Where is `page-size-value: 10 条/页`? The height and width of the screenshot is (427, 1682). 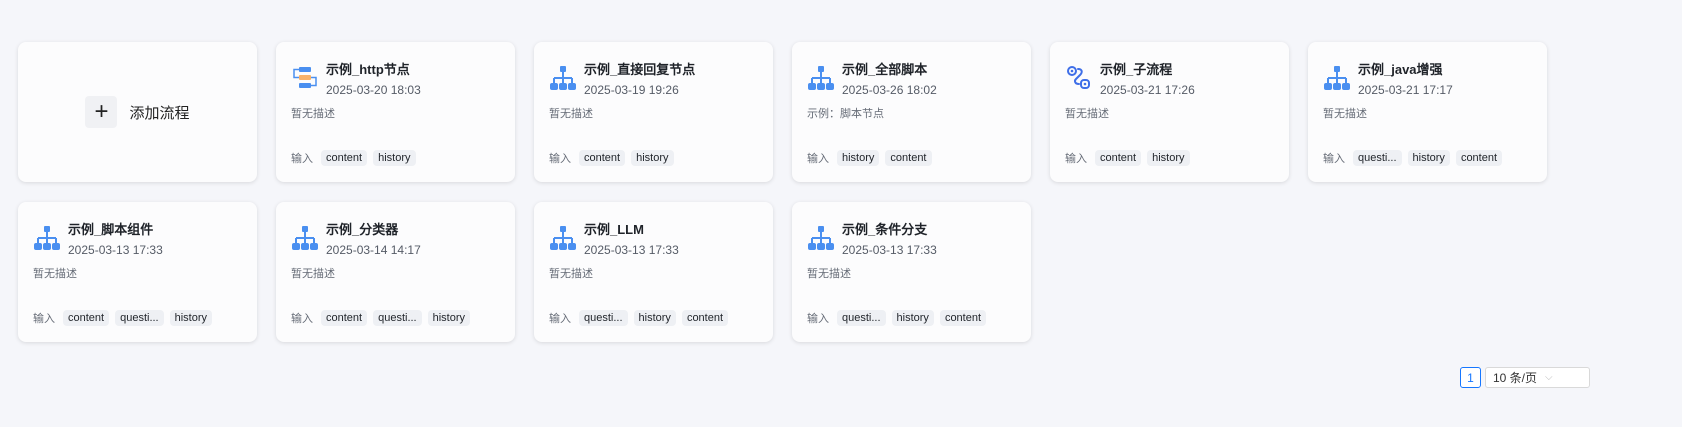
page-size-value: 10 条/页 is located at coordinates (1515, 378).